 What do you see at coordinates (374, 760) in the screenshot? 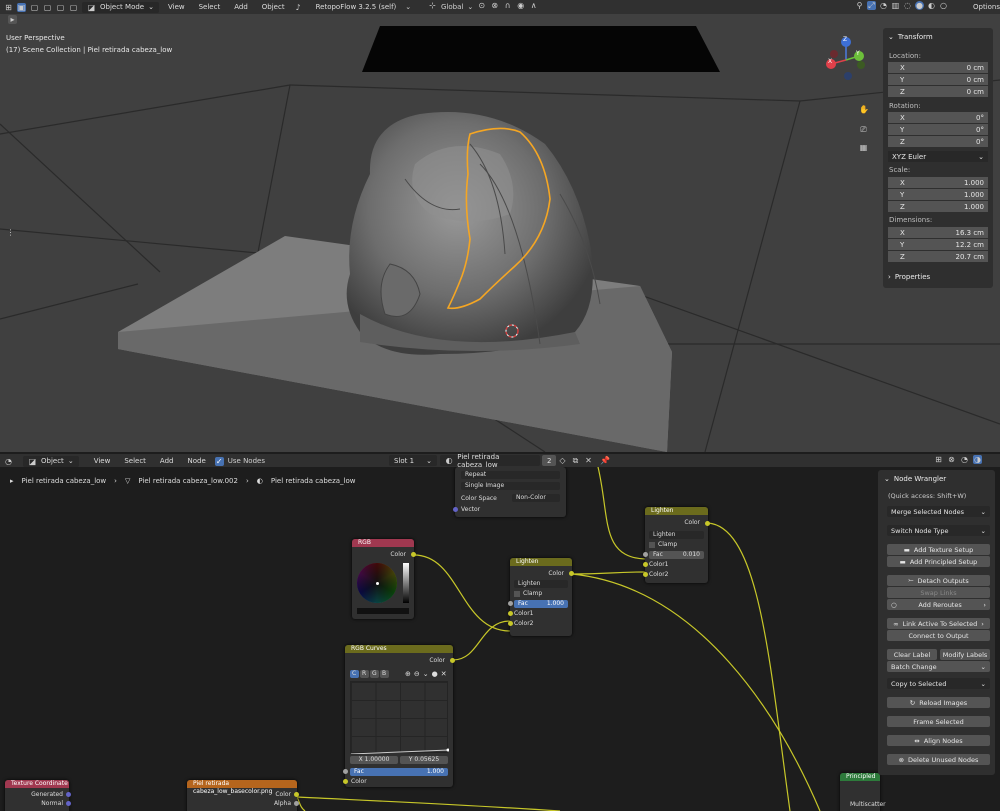
I see `point-x-field: X 1.00000` at bounding box center [374, 760].